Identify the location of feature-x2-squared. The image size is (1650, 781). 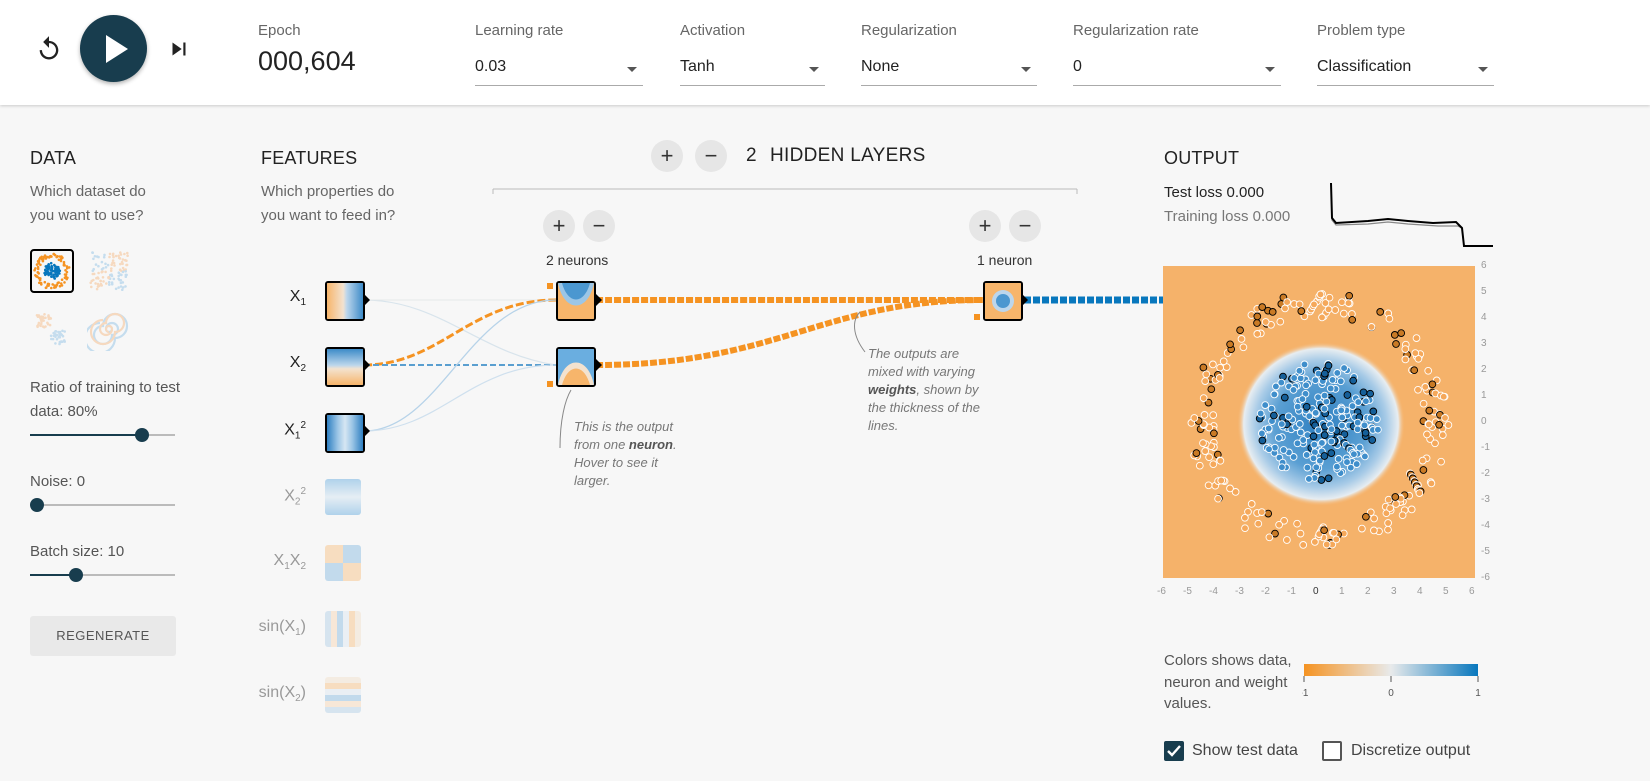
(343, 497).